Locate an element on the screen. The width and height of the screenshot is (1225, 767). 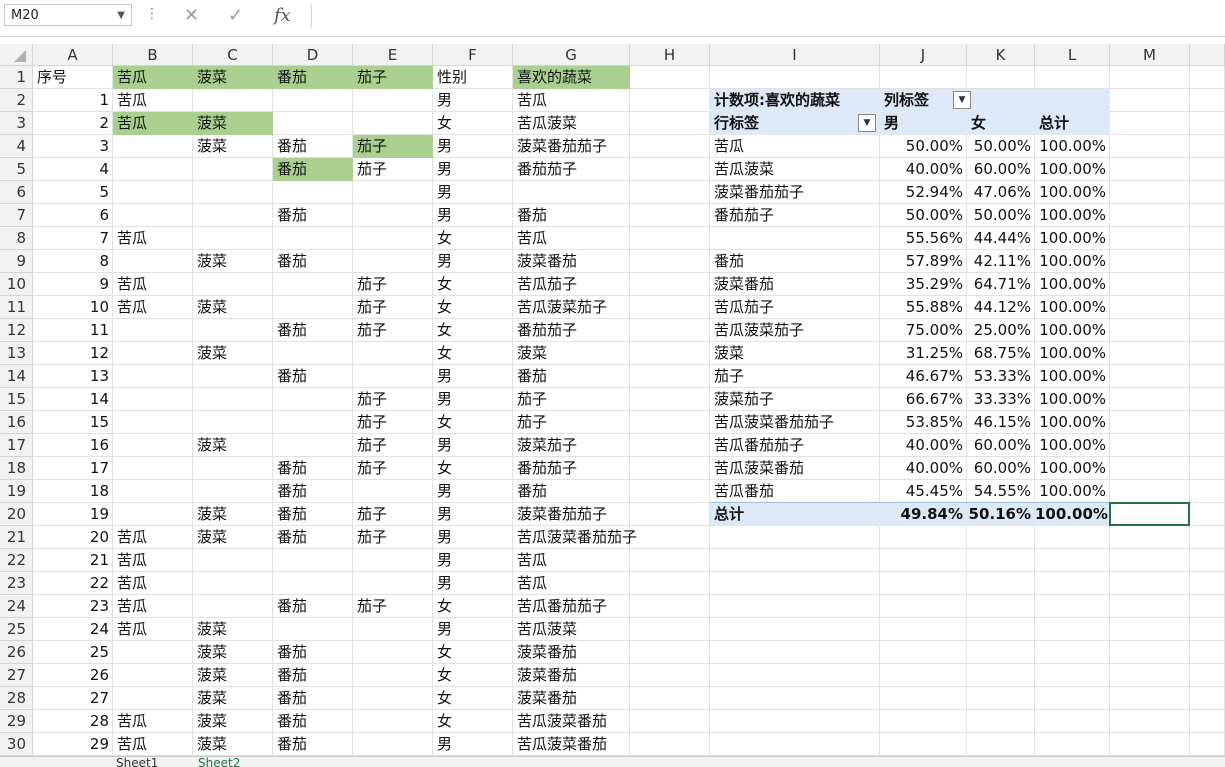
row-header: 18 is located at coordinates (16, 468).